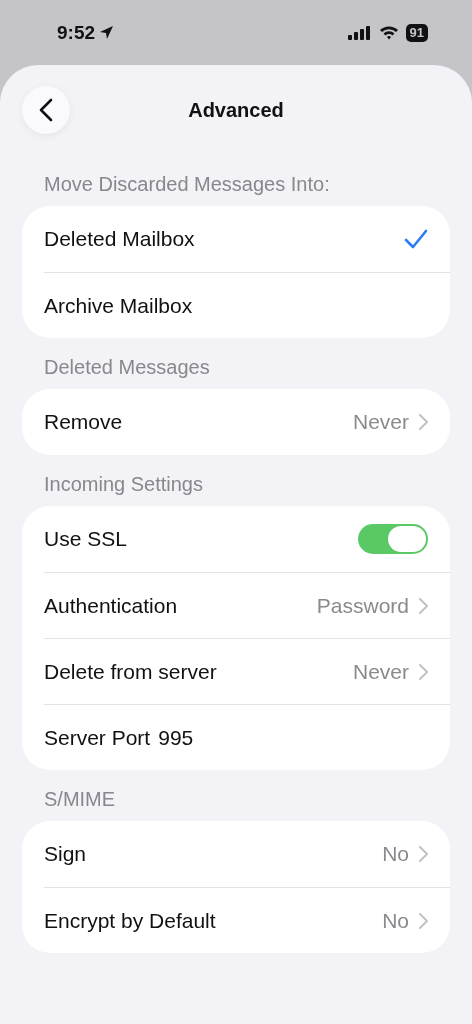 The image size is (472, 1024). Describe the element at coordinates (247, 920) in the screenshot. I see `settings-row: Encrypt by Default No` at that location.